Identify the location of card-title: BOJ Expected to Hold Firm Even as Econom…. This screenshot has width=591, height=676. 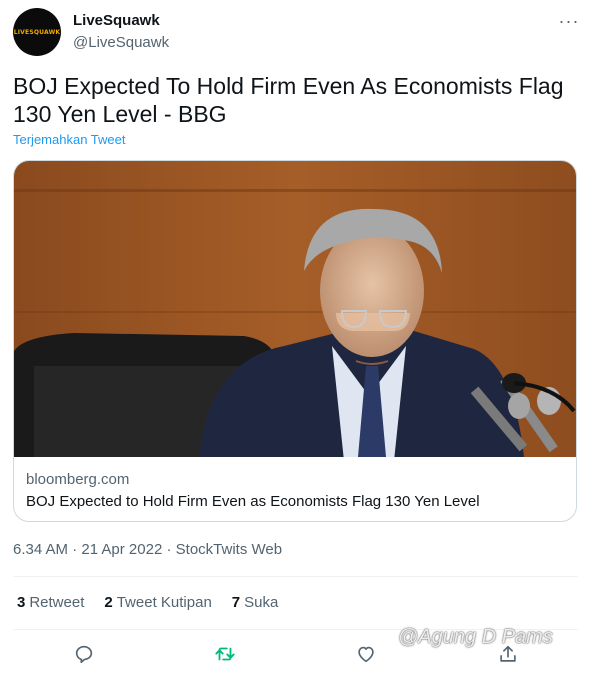
(253, 501).